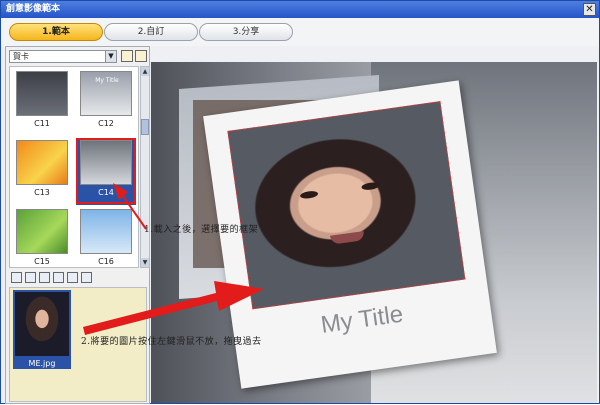 Image resolution: width=600 pixels, height=405 pixels. Describe the element at coordinates (171, 342) in the screenshot. I see `annotation-step2: 2.將要的圖片按住左鍵滑鼠不放，拖曳過去` at that location.